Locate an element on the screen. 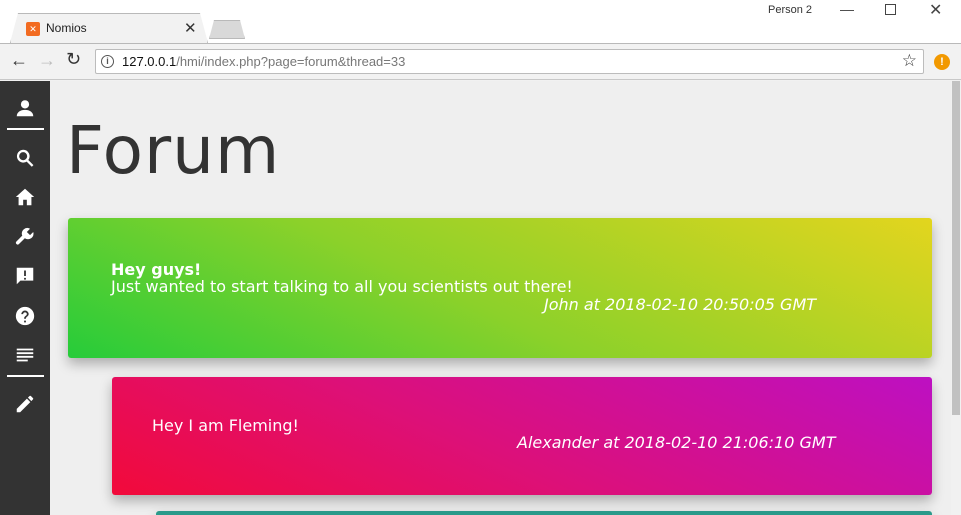 Image resolution: width=961 pixels, height=515 pixels. url-host: 127.0.0.1 is located at coordinates (149, 61).